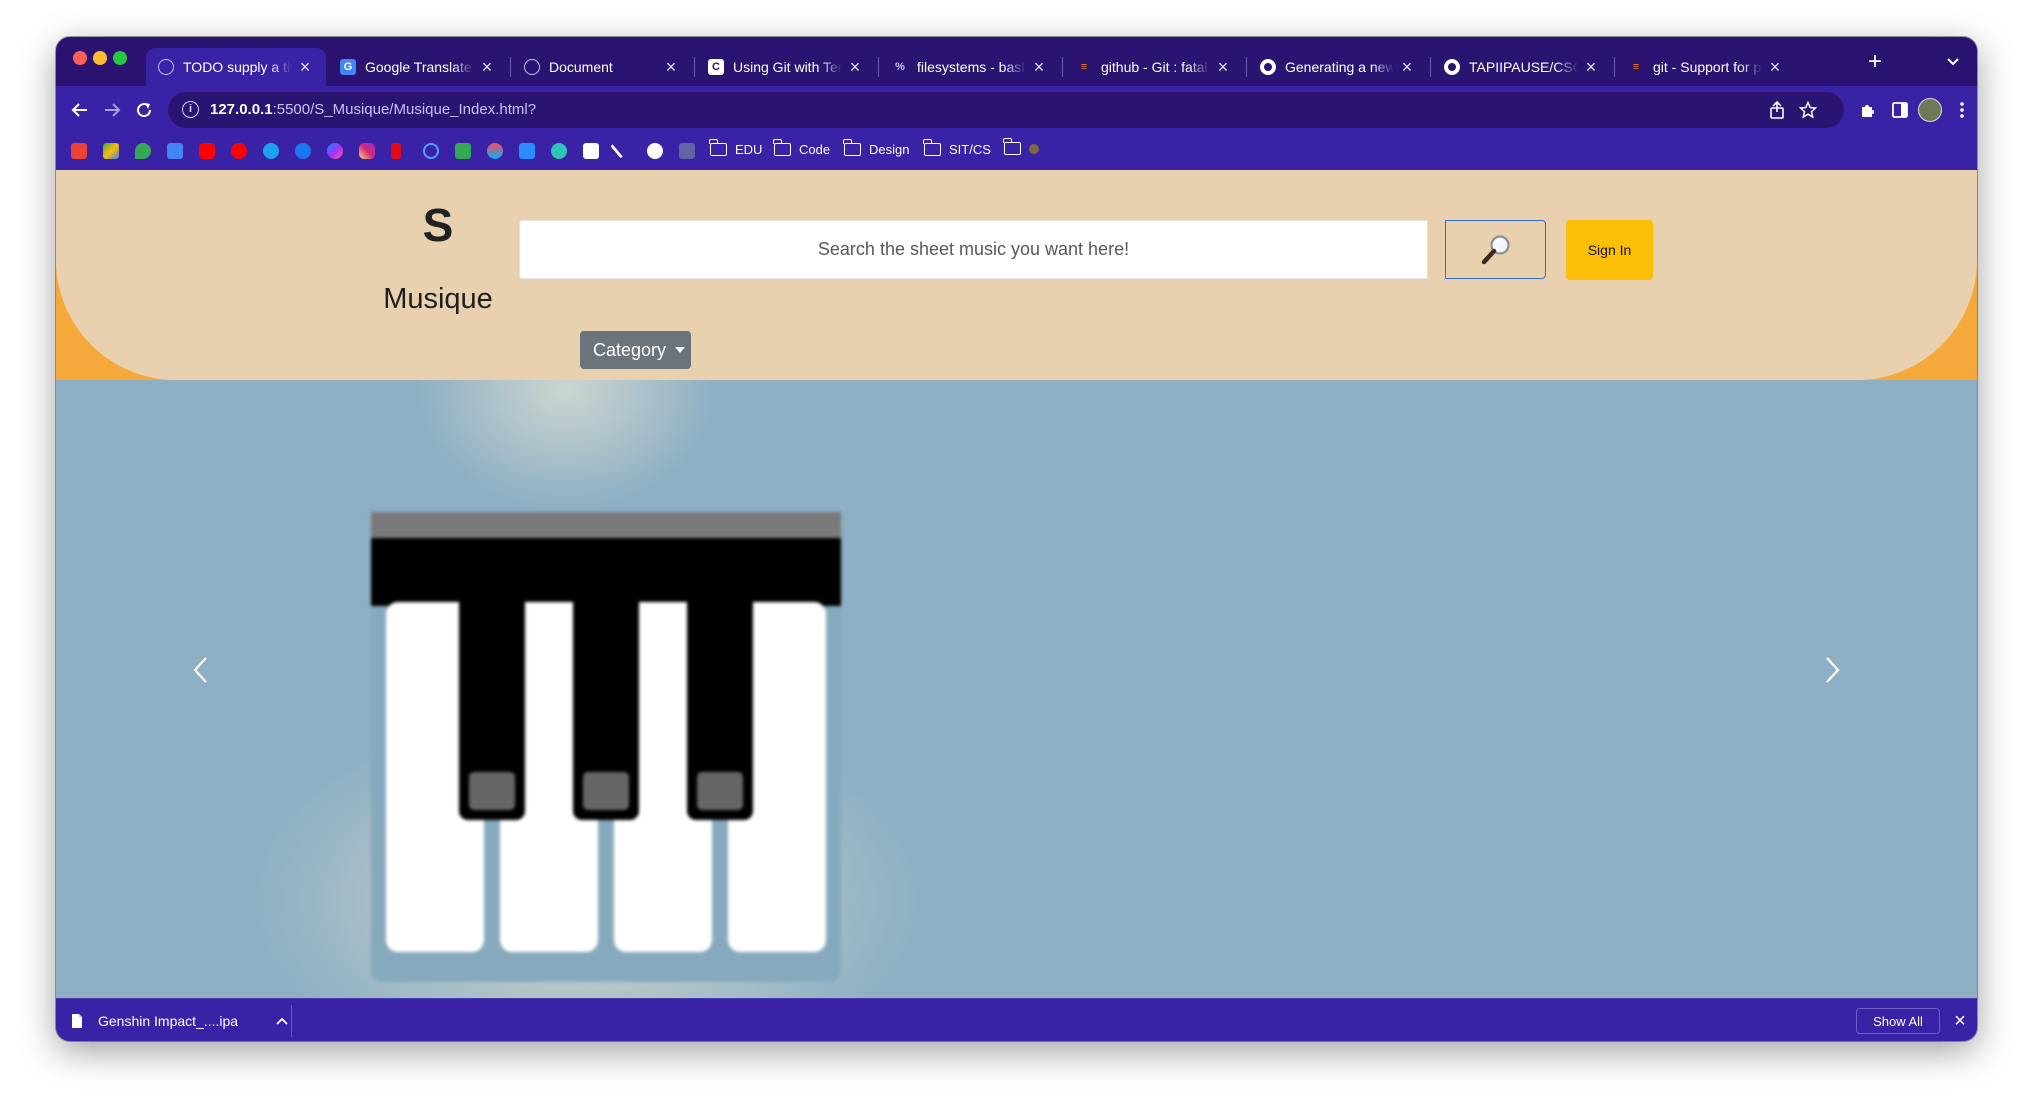 Image resolution: width=2032 pixels, height=1114 pixels. What do you see at coordinates (1522, 67) in the screenshot?
I see `tab-tapiipause-csc105: TAPIIPAUSE/CSC-105 ×` at bounding box center [1522, 67].